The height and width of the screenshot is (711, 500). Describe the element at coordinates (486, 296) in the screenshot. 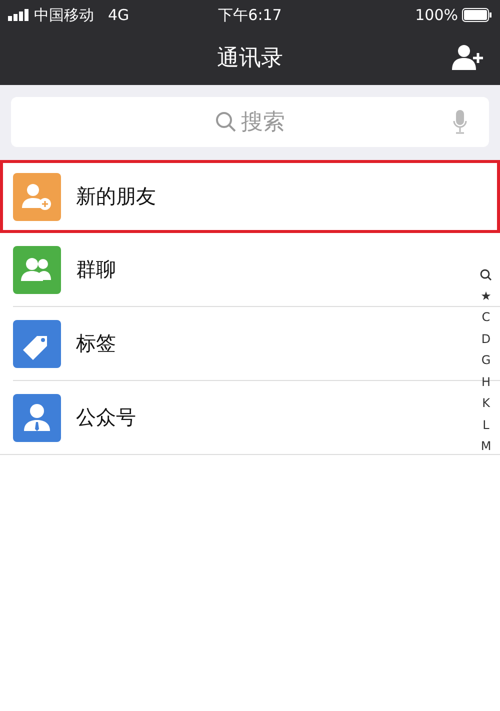

I see `index-letter: ★` at that location.